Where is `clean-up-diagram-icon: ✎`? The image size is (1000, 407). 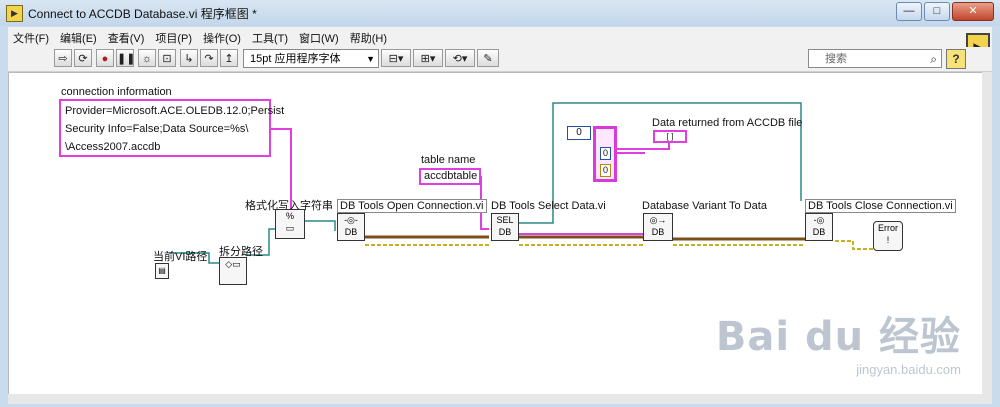
clean-up-diagram-icon: ✎ is located at coordinates (488, 58).